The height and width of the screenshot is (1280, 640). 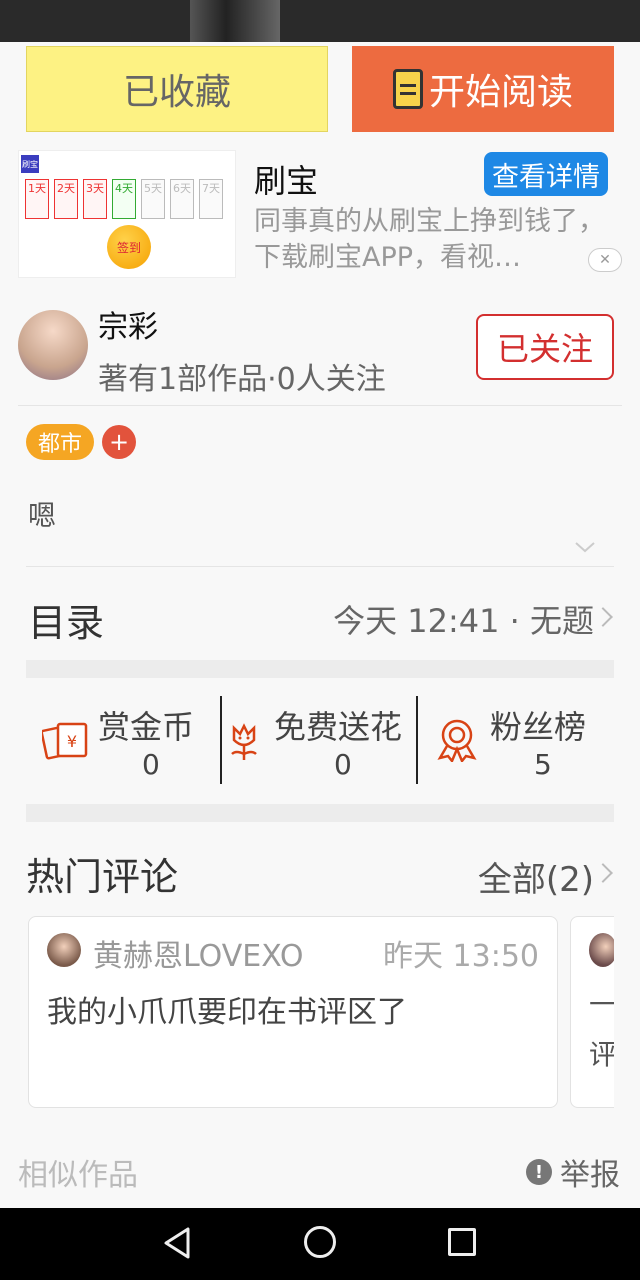 I want to click on ad-logo: 刷宝, so click(x=30, y=164).